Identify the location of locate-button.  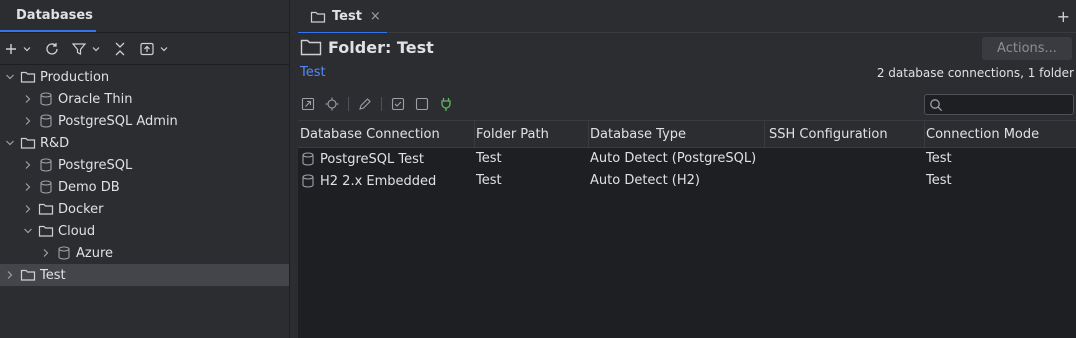
(332, 104).